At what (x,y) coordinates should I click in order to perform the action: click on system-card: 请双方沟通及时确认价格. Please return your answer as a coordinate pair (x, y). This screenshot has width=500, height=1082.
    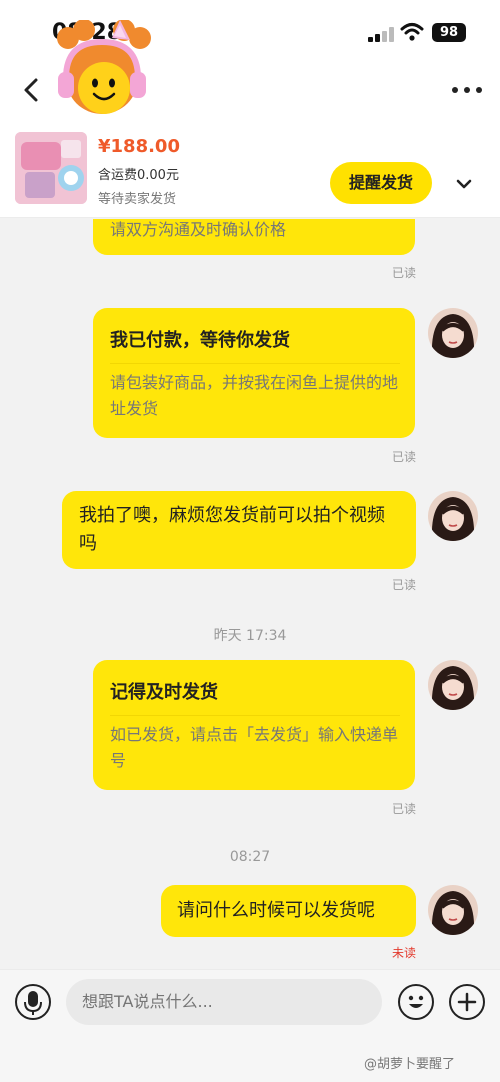
    Looking at the image, I should click on (254, 237).